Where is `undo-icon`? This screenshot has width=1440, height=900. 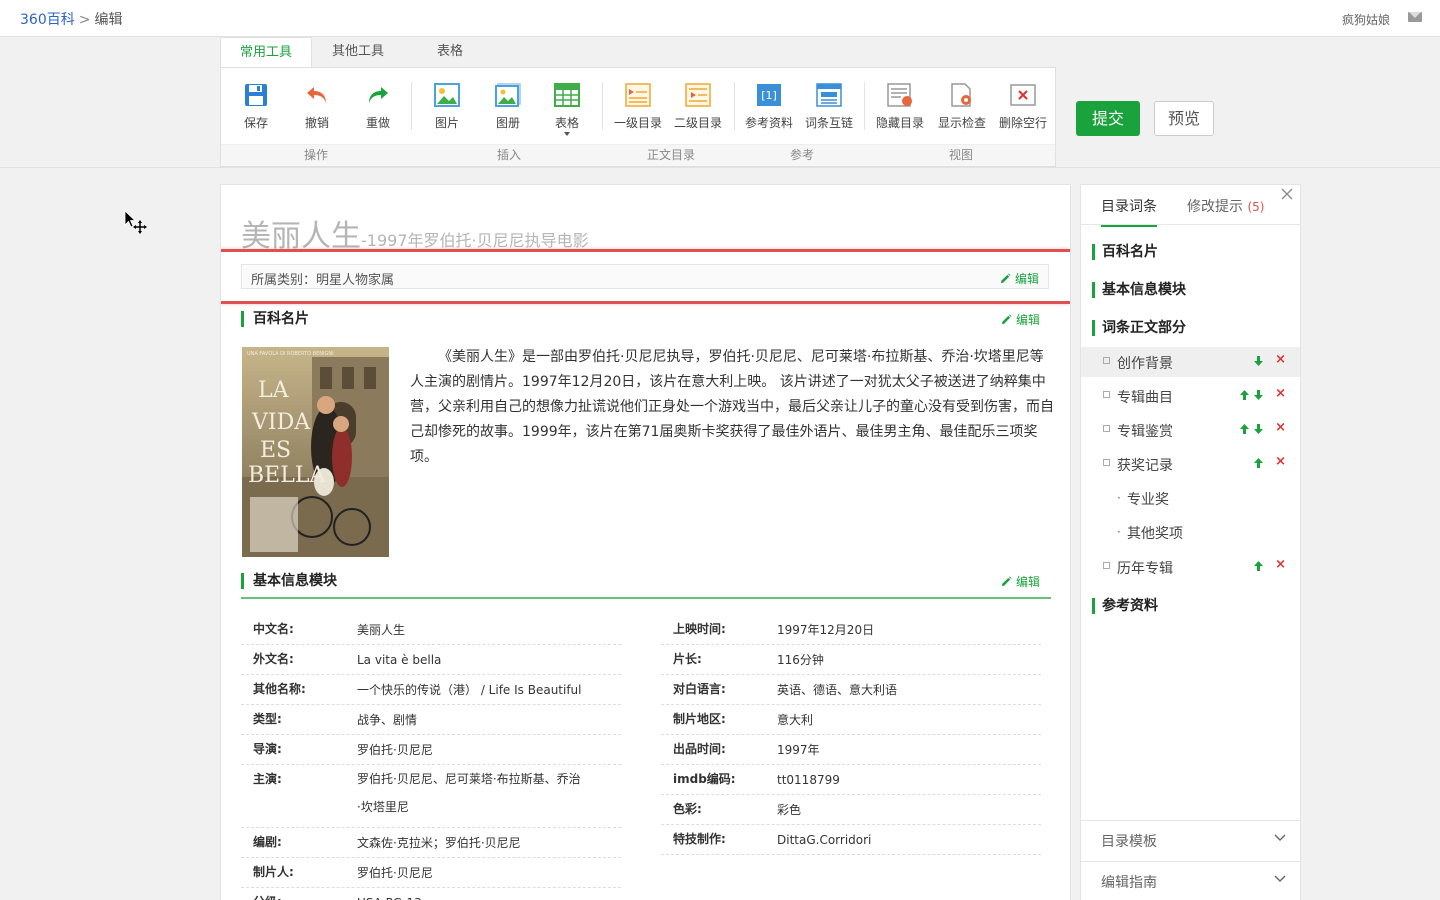
undo-icon is located at coordinates (317, 95).